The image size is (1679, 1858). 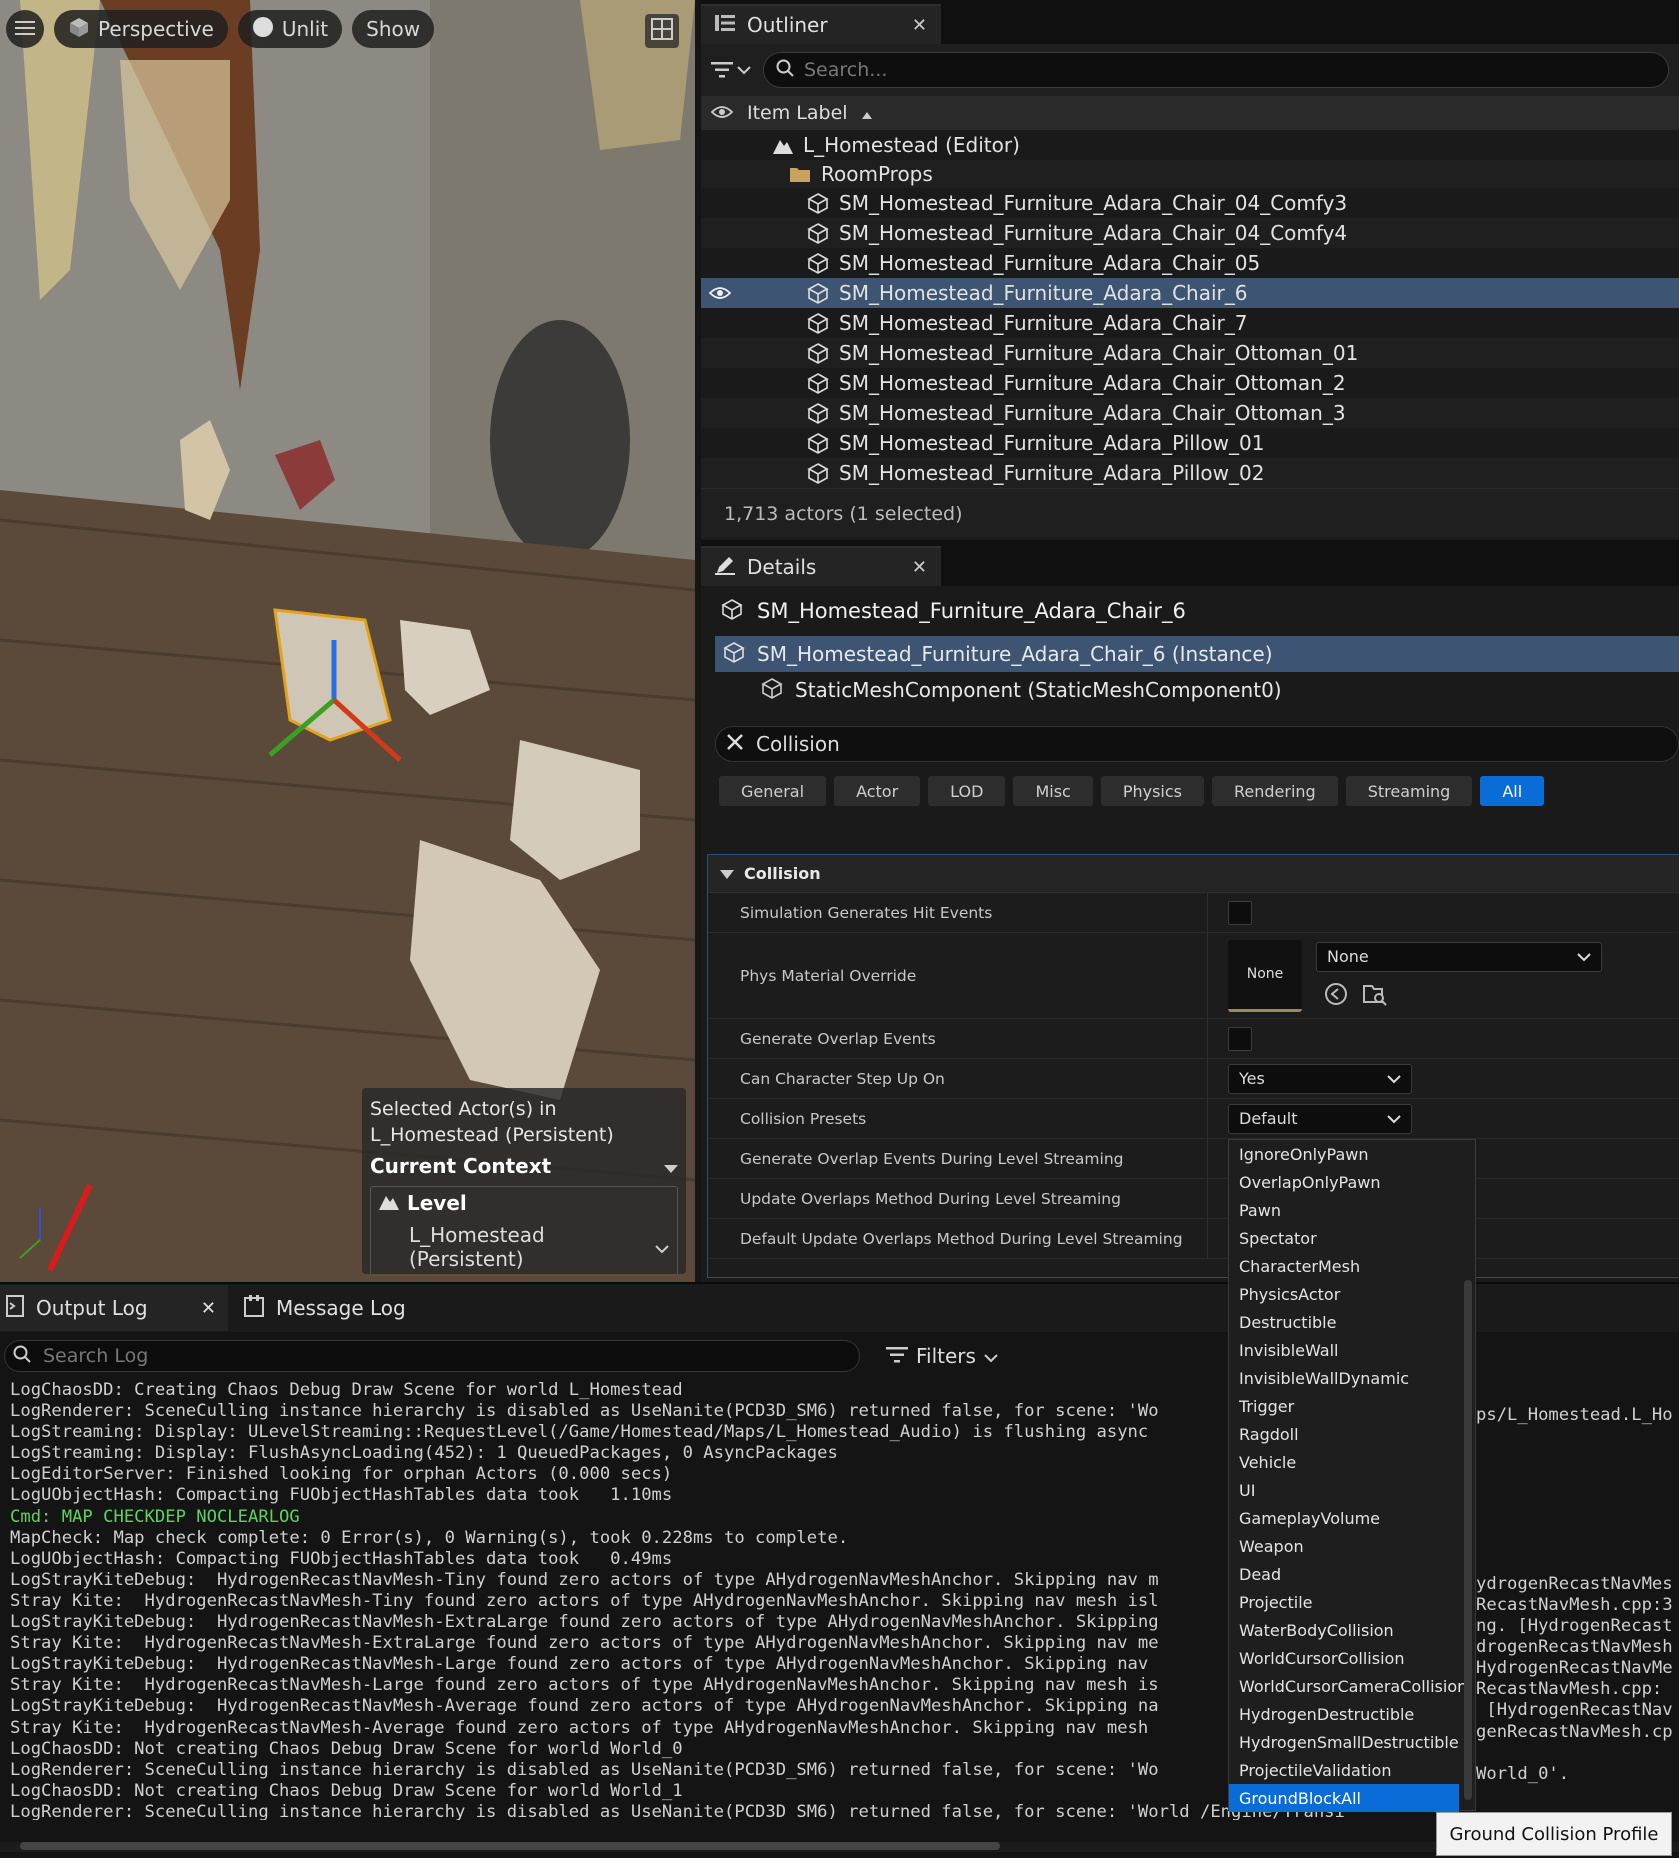 I want to click on category-tab-general: General, so click(x=773, y=791).